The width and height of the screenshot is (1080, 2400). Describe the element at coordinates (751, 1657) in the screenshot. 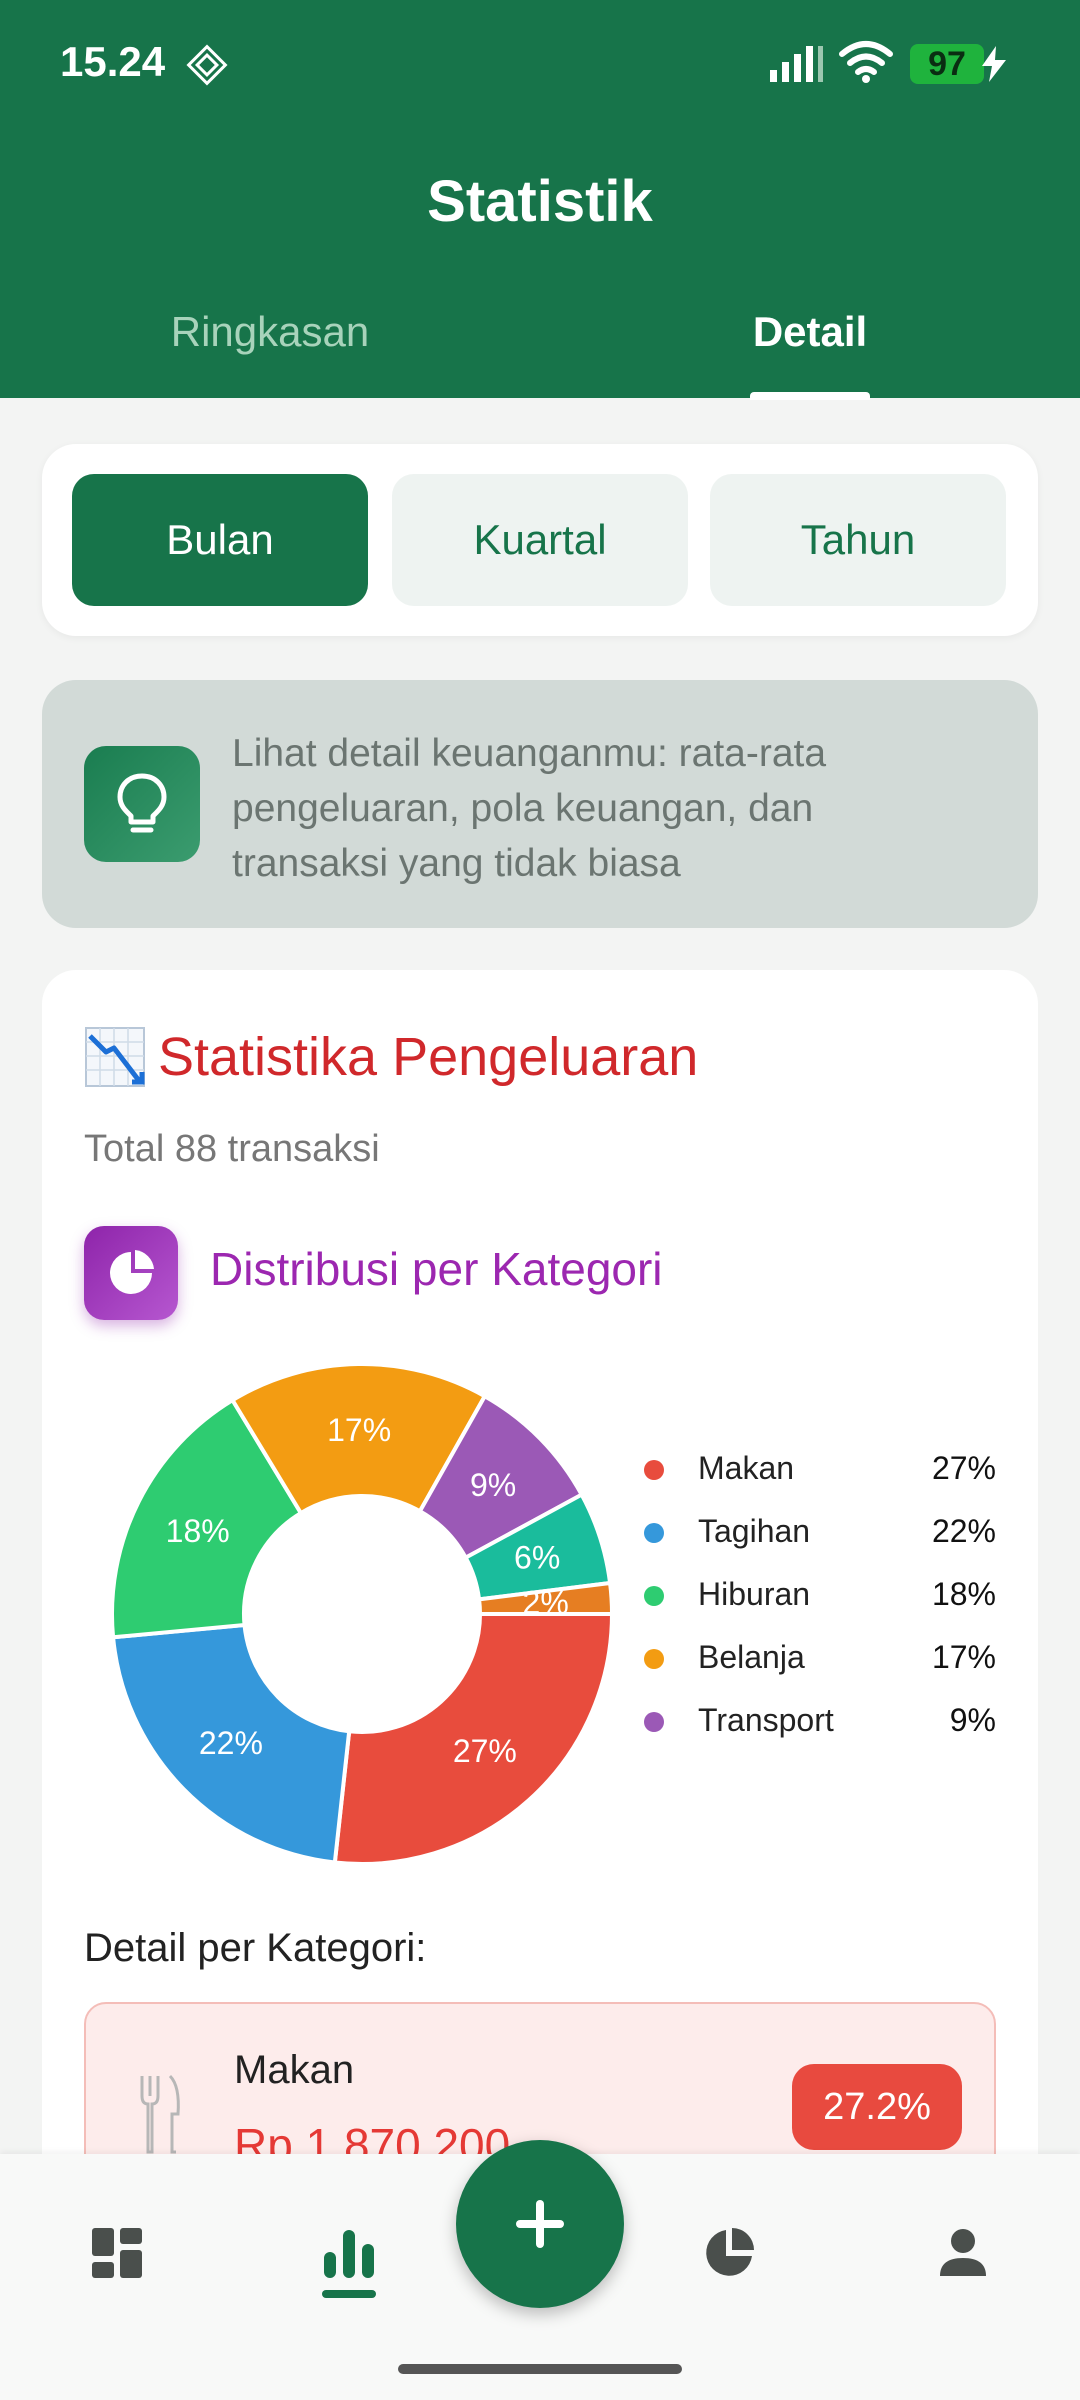

I see `legend-label: Belanja` at that location.